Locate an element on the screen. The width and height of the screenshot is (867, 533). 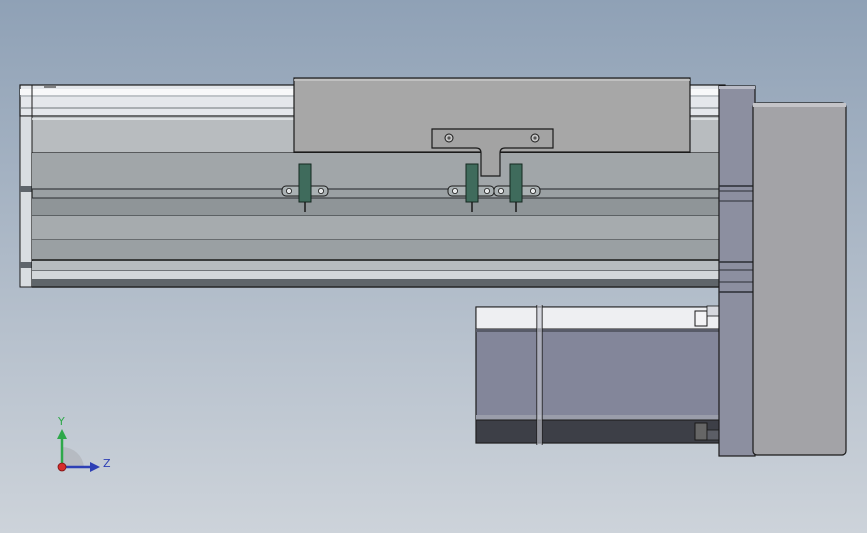
end-plate is located at coordinates (737, 271).